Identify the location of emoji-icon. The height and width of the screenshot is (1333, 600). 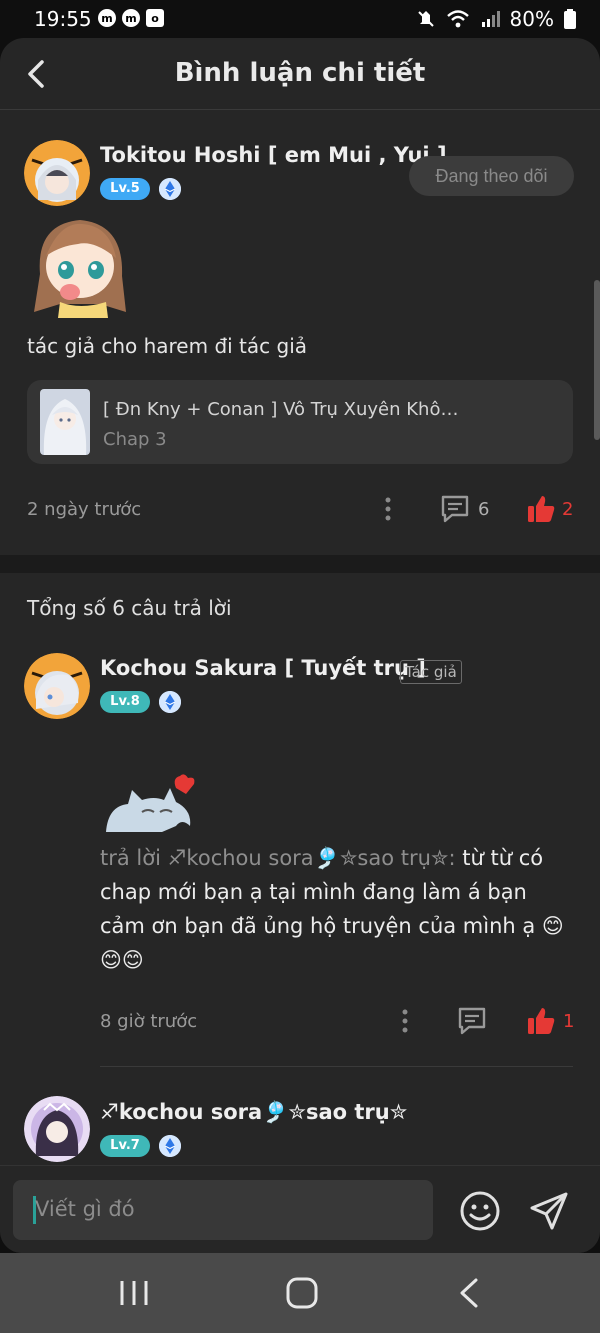
(480, 1211).